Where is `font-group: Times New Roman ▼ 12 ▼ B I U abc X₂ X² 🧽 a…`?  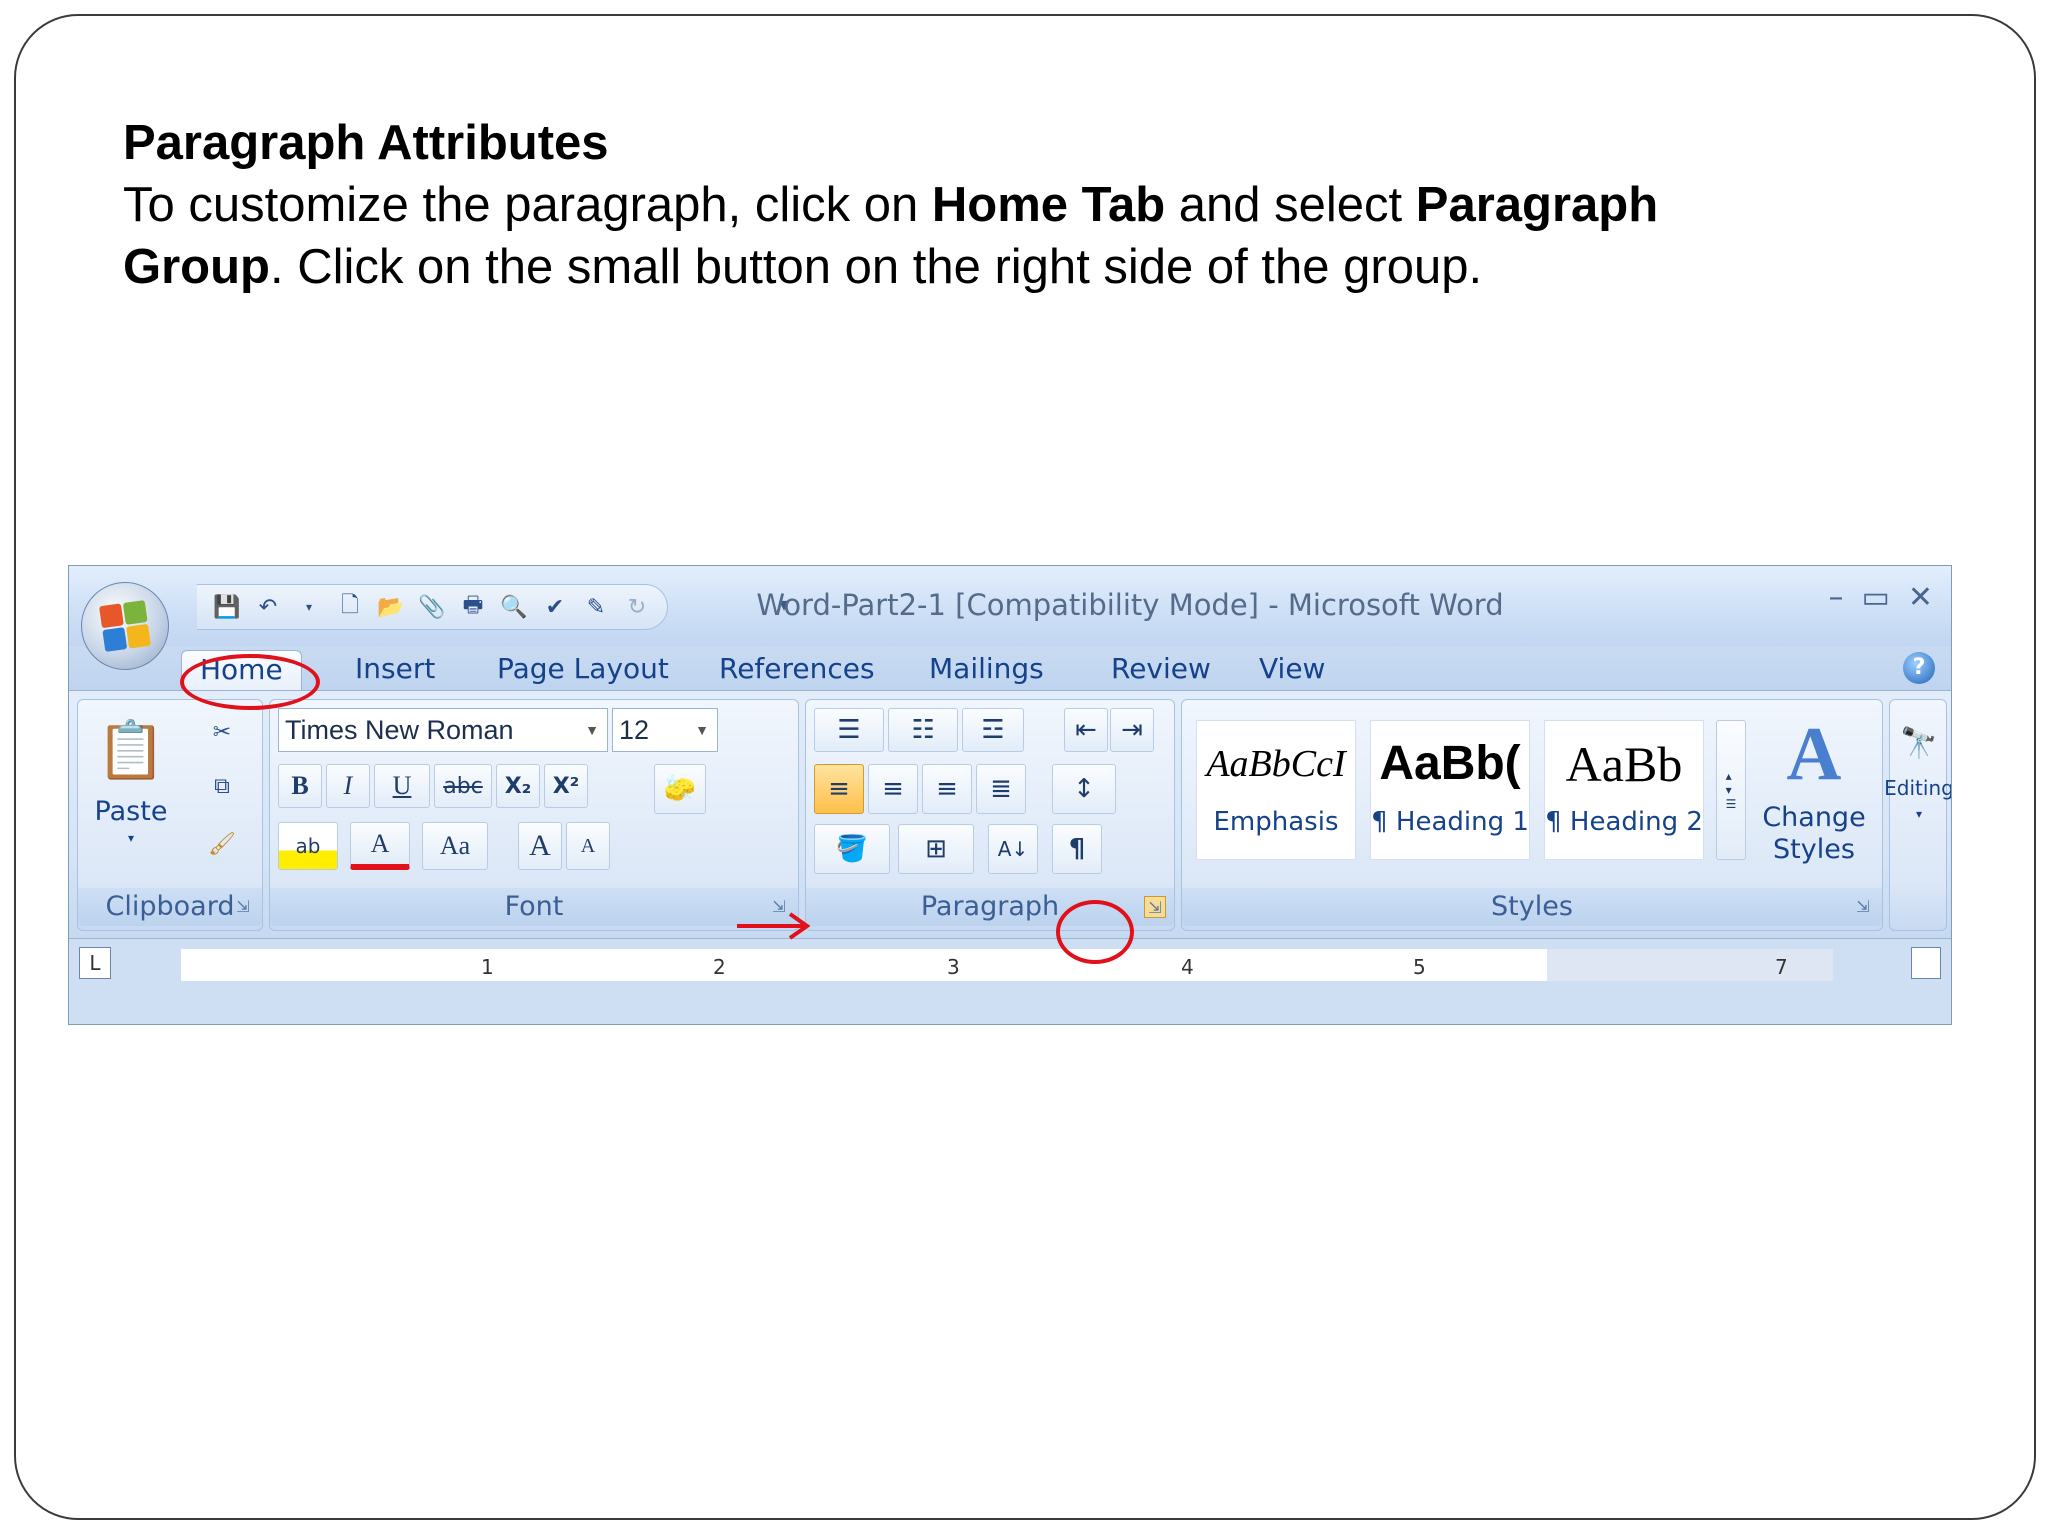 font-group: Times New Roman ▼ 12 ▼ B I U abc X₂ X² 🧽 a… is located at coordinates (534, 815).